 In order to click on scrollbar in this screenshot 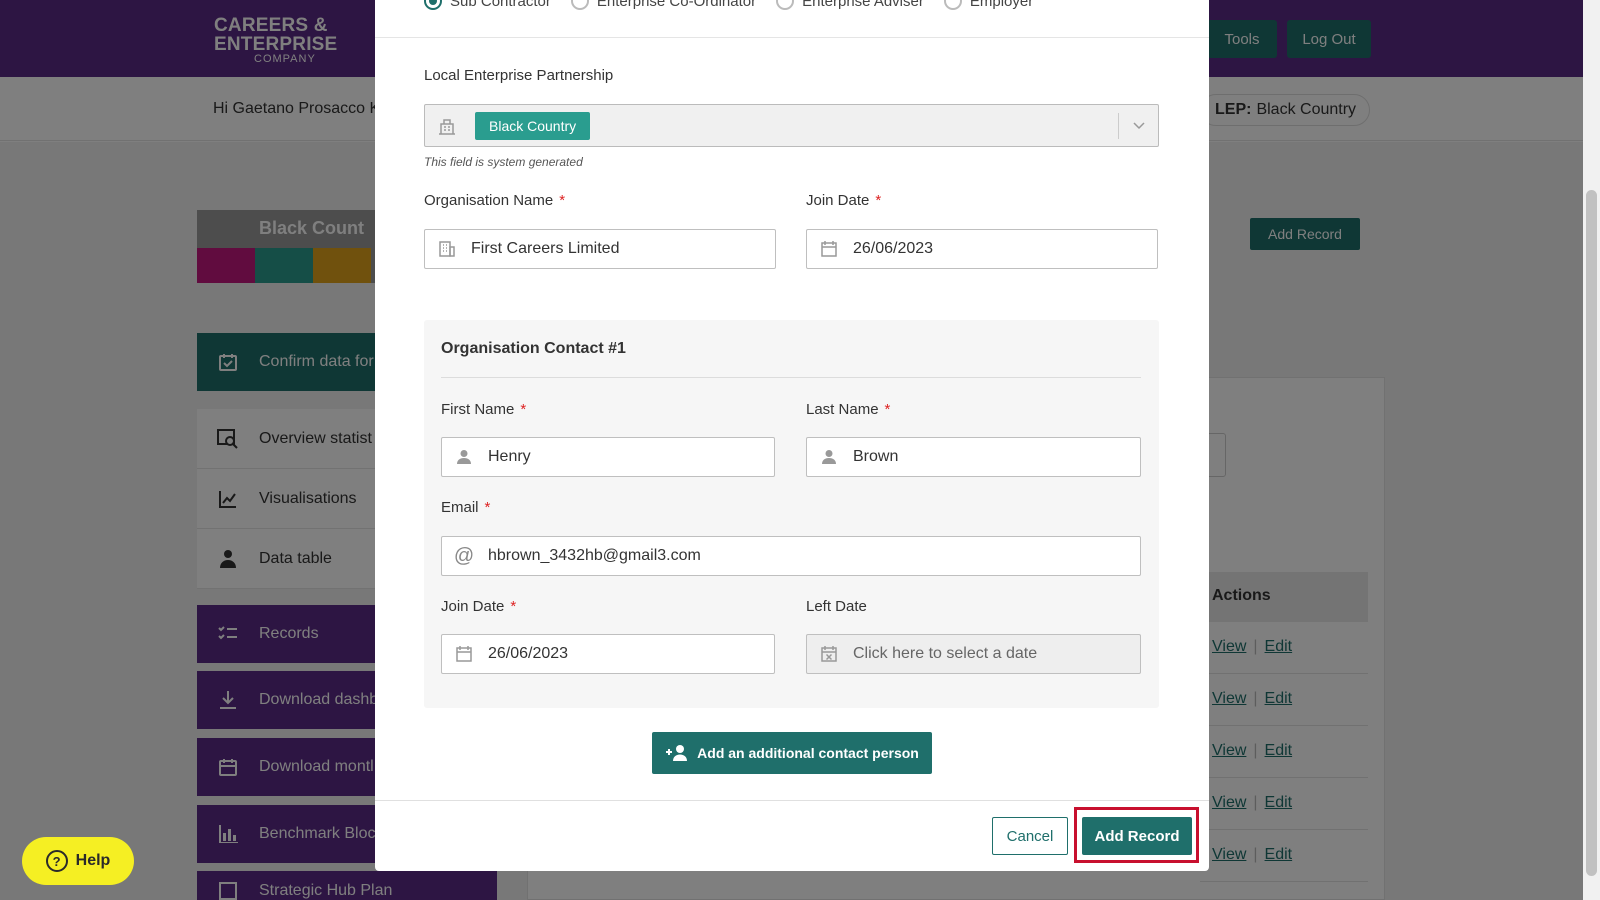, I will do `click(1591, 450)`.